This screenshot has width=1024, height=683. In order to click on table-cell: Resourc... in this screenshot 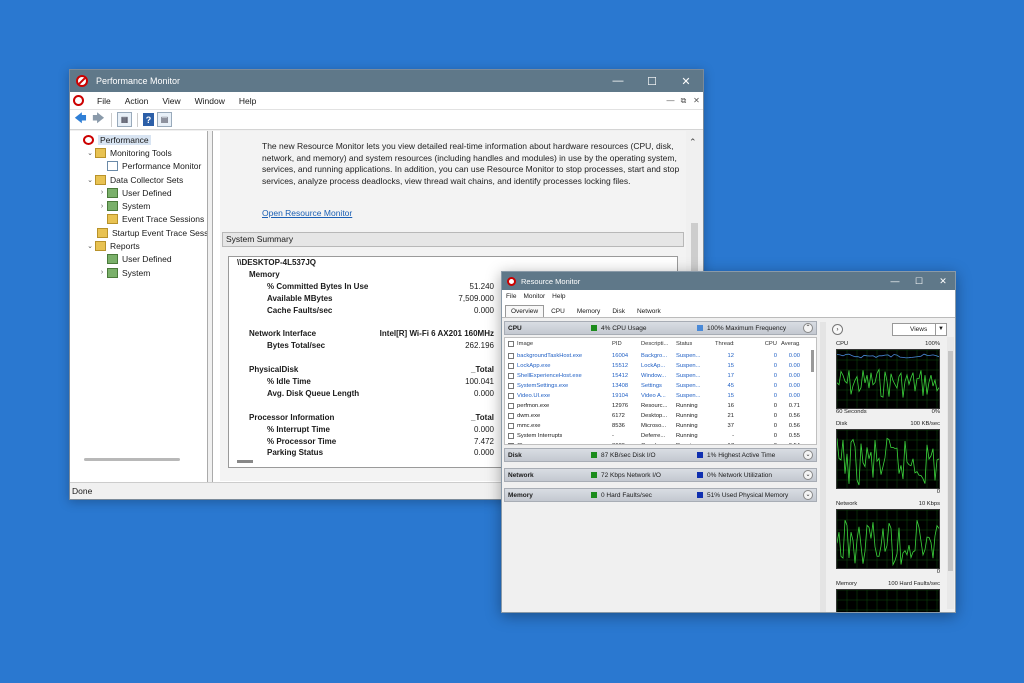, I will do `click(654, 406)`.